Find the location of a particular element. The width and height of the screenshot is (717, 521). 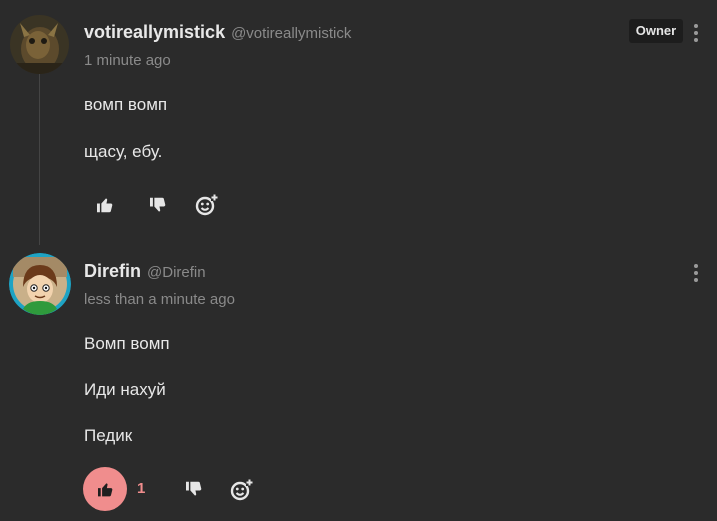

author-name: Direfin is located at coordinates (112, 271).